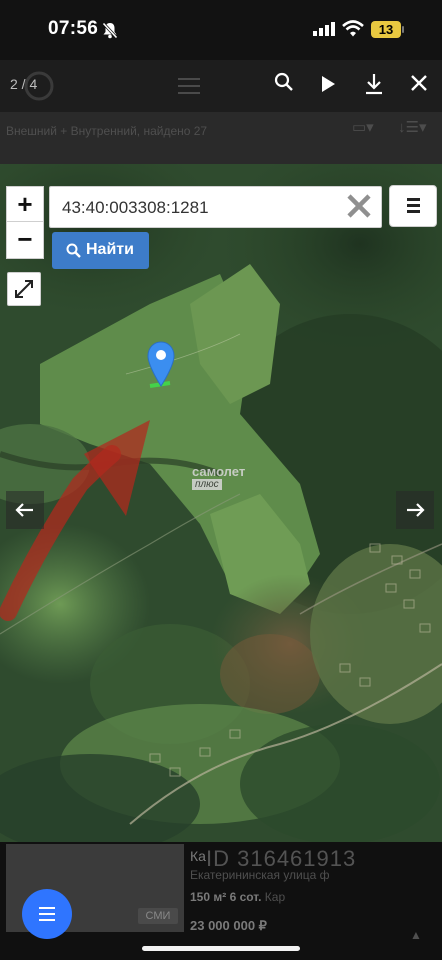 This screenshot has width=442, height=960. I want to click on zoom-in-button: +, so click(25, 205).